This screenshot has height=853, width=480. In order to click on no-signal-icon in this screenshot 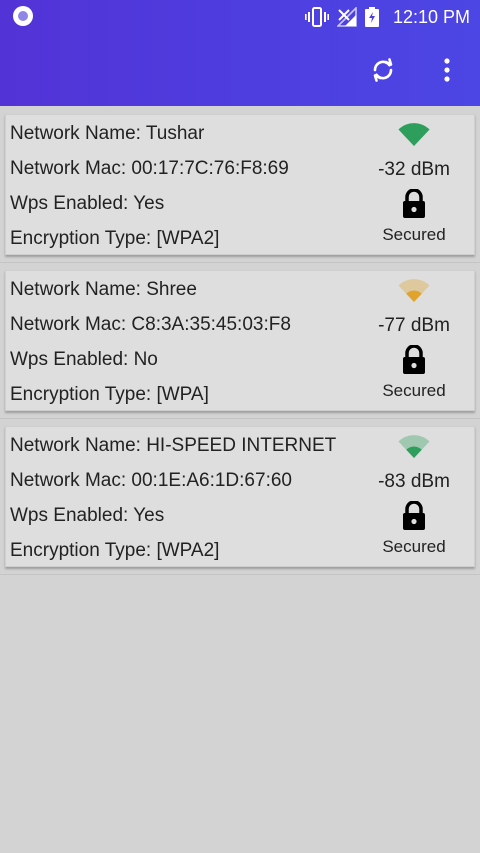, I will do `click(346, 17)`.